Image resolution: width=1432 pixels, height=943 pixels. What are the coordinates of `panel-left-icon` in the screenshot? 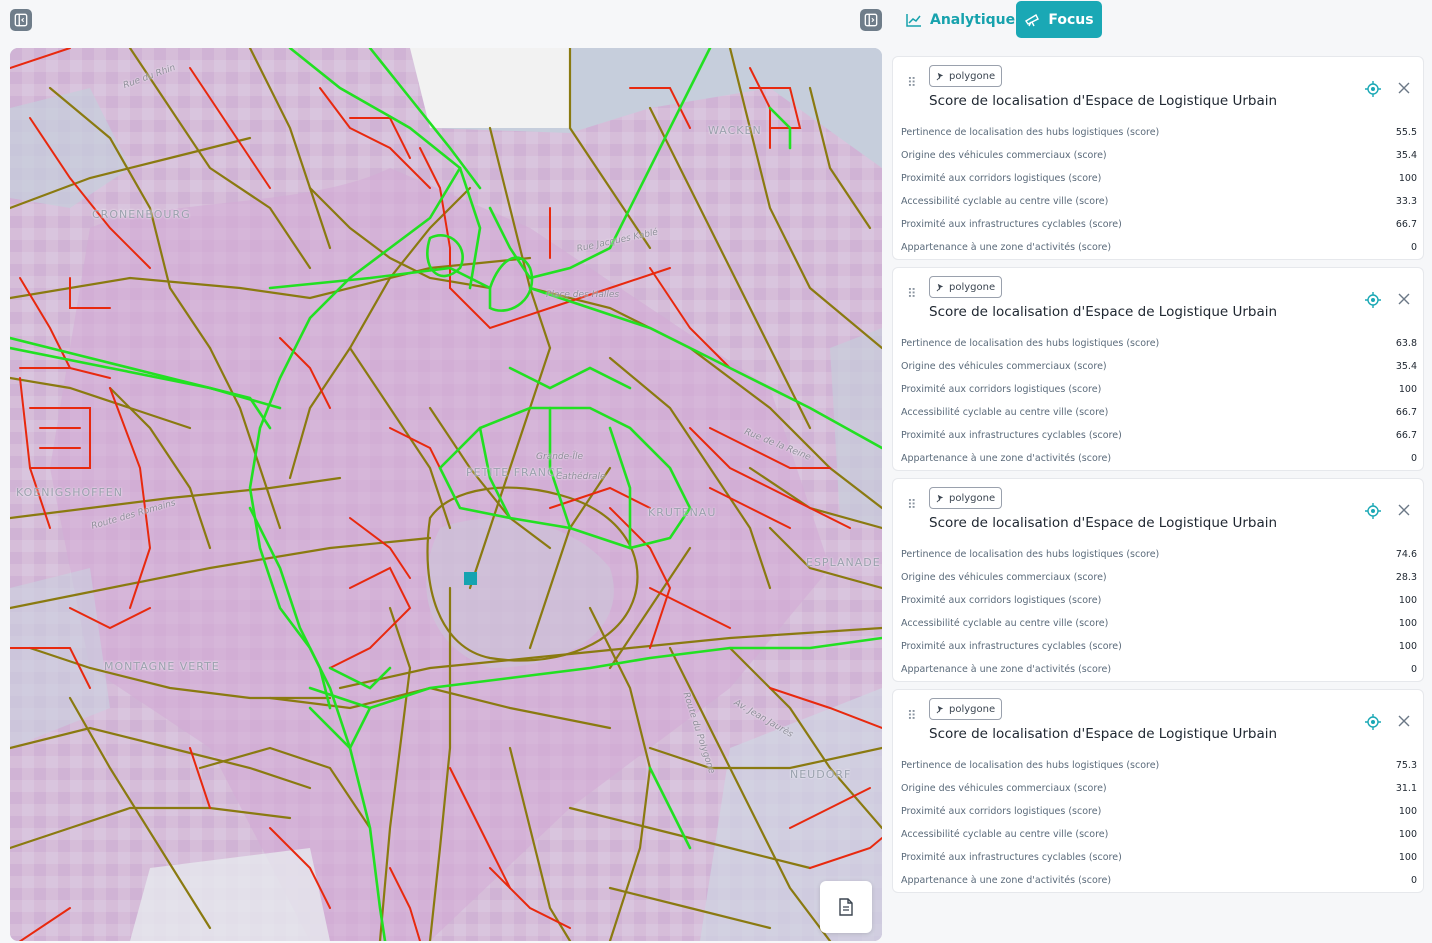 It's located at (21, 20).